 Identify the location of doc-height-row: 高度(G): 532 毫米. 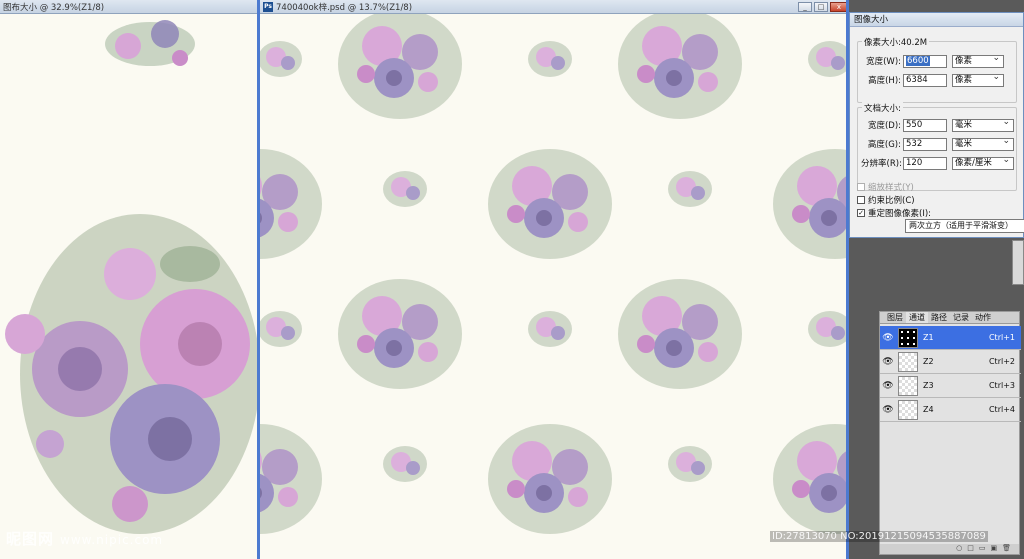
(937, 143).